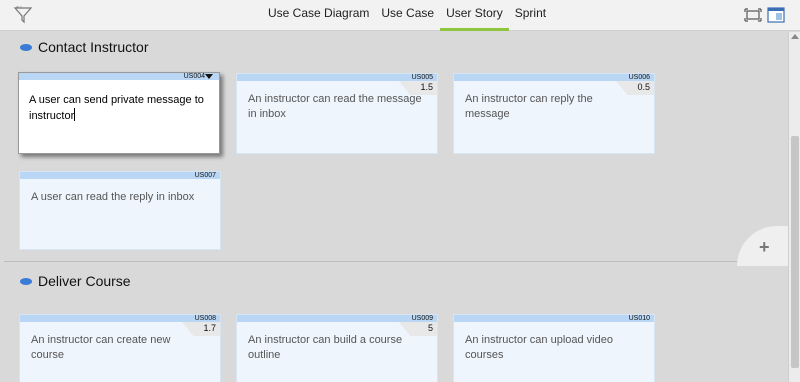 The height and width of the screenshot is (382, 800). I want to click on group-header: Contact Instructor, so click(84, 47).